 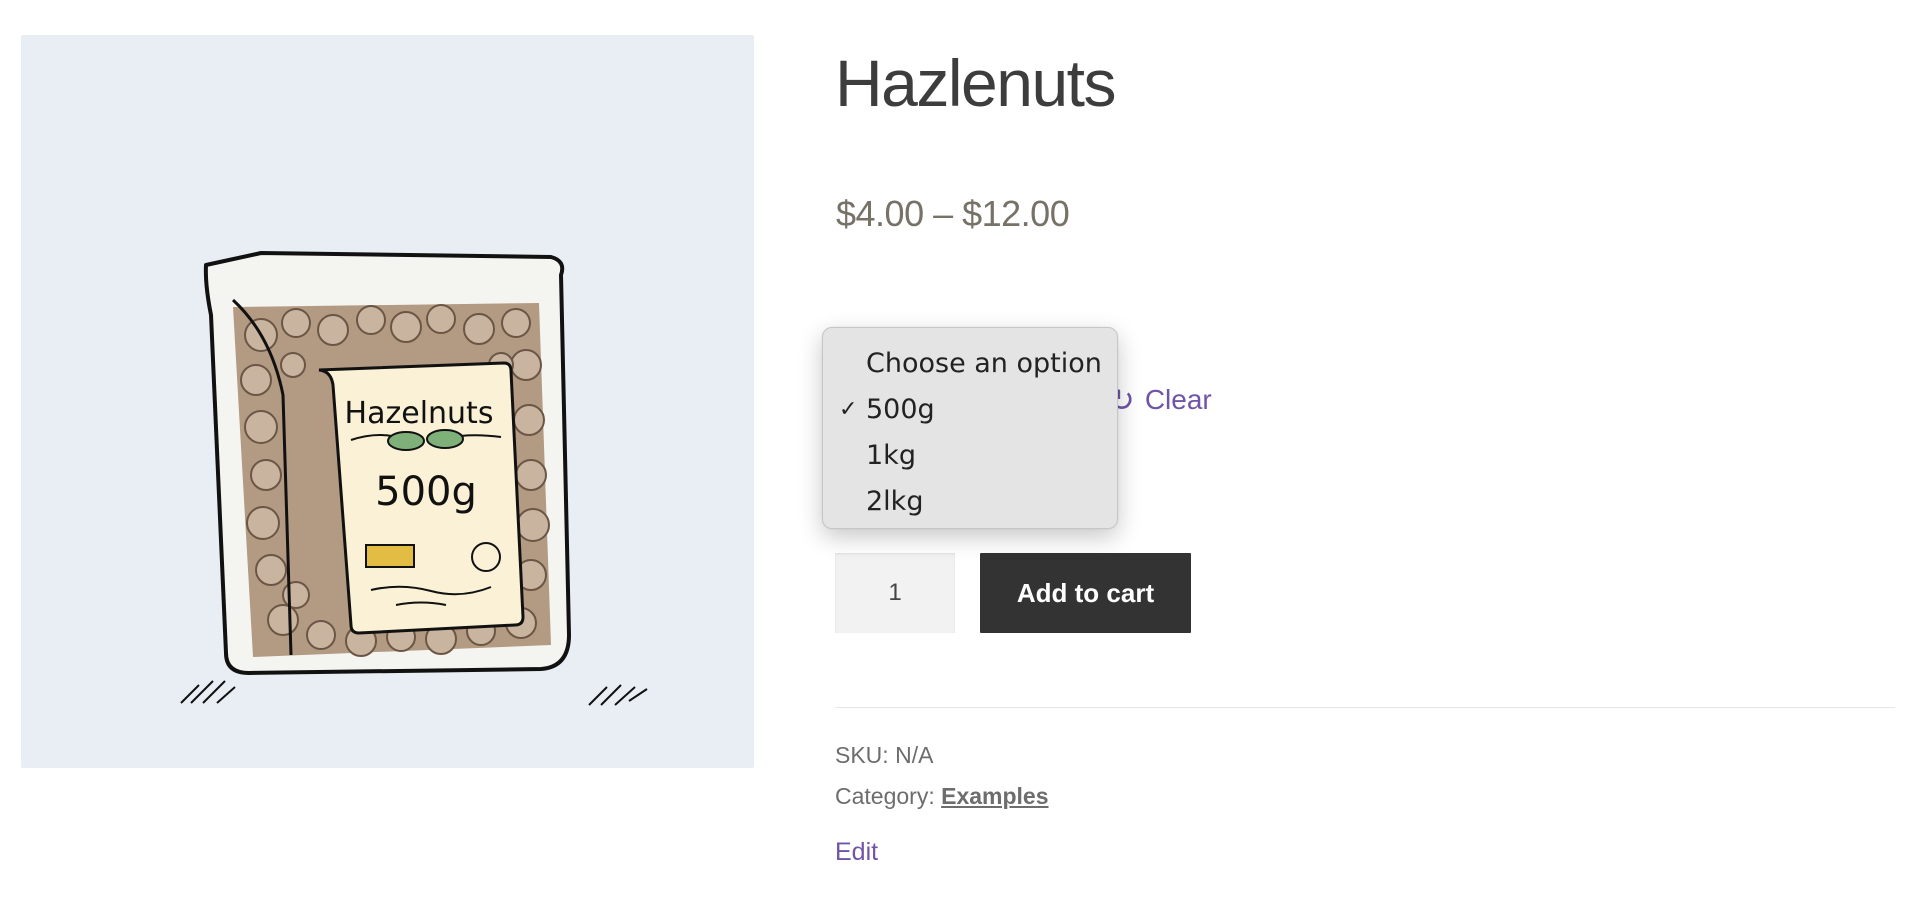 What do you see at coordinates (994, 796) in the screenshot?
I see `category-link: Examples` at bounding box center [994, 796].